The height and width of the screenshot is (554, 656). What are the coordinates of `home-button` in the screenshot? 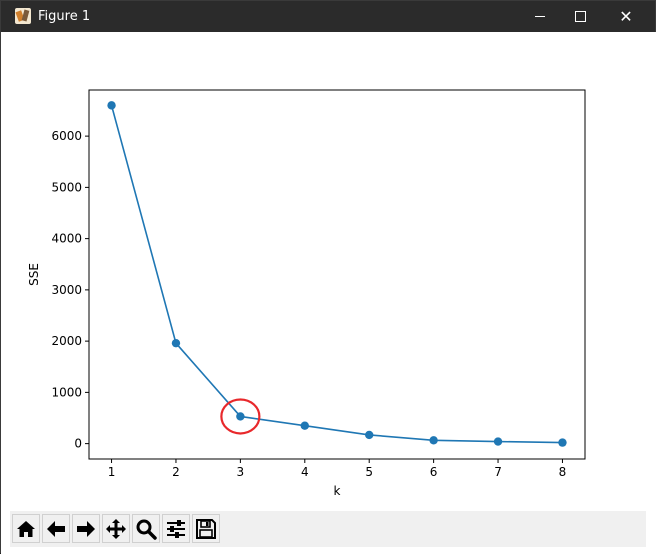 It's located at (26, 528).